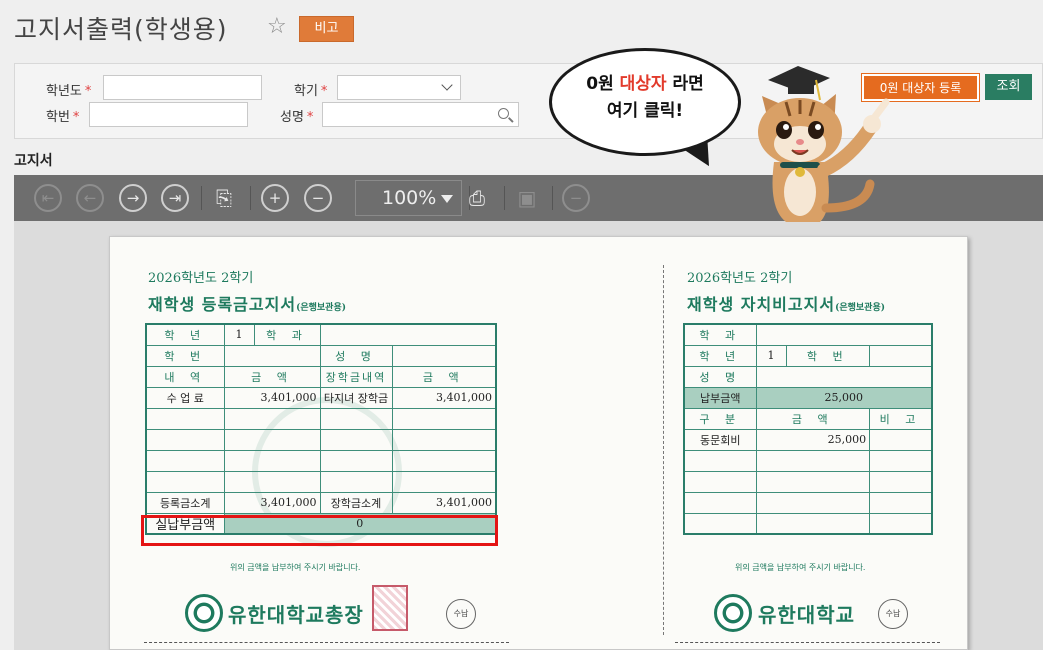 The width and height of the screenshot is (1043, 650). What do you see at coordinates (720, 439) in the screenshot?
I see `cell-value: 동문회비` at bounding box center [720, 439].